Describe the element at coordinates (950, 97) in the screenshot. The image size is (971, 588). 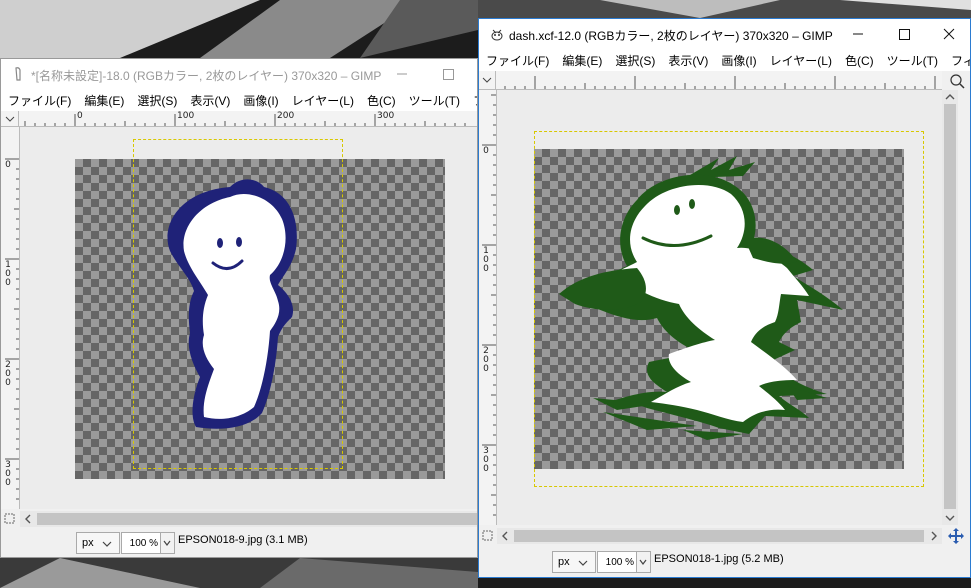
I see `scroll-up-icon` at that location.